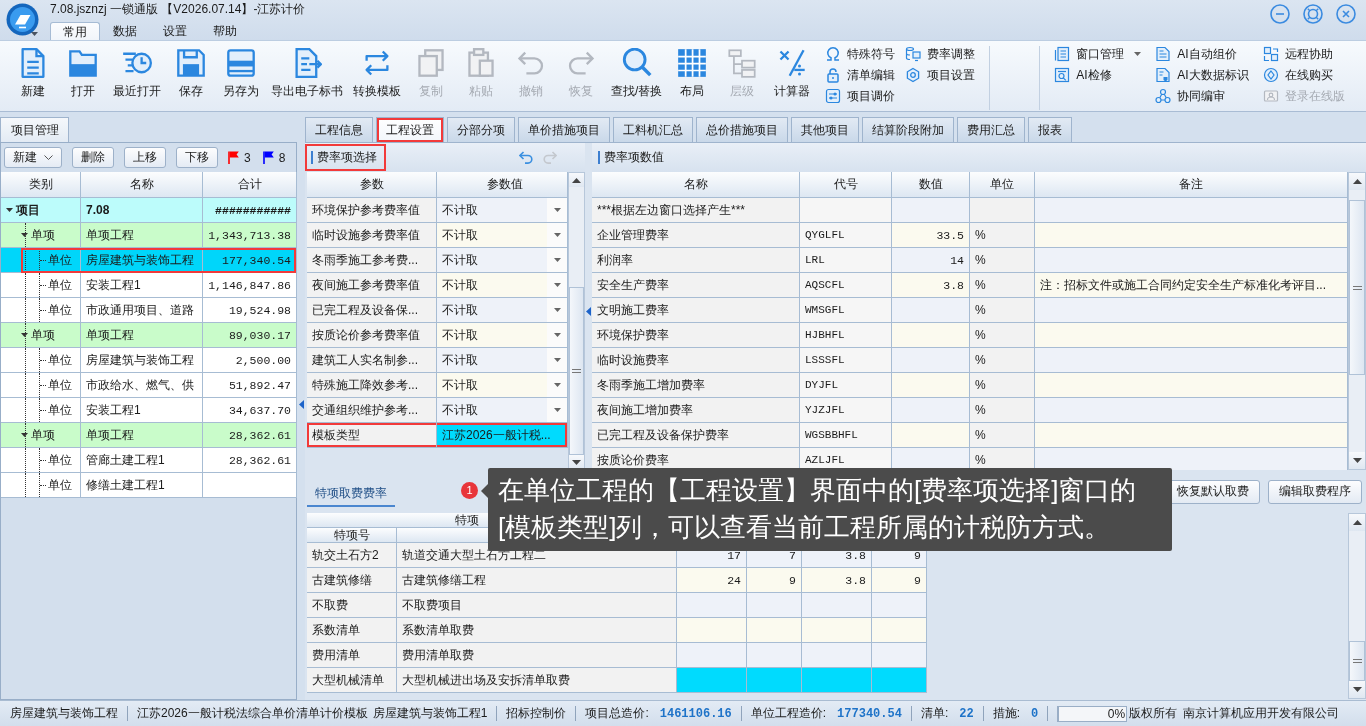 This screenshot has width=1366, height=726. What do you see at coordinates (148, 485) in the screenshot?
I see `tree-row: 单位 修缮土建工程1` at bounding box center [148, 485].